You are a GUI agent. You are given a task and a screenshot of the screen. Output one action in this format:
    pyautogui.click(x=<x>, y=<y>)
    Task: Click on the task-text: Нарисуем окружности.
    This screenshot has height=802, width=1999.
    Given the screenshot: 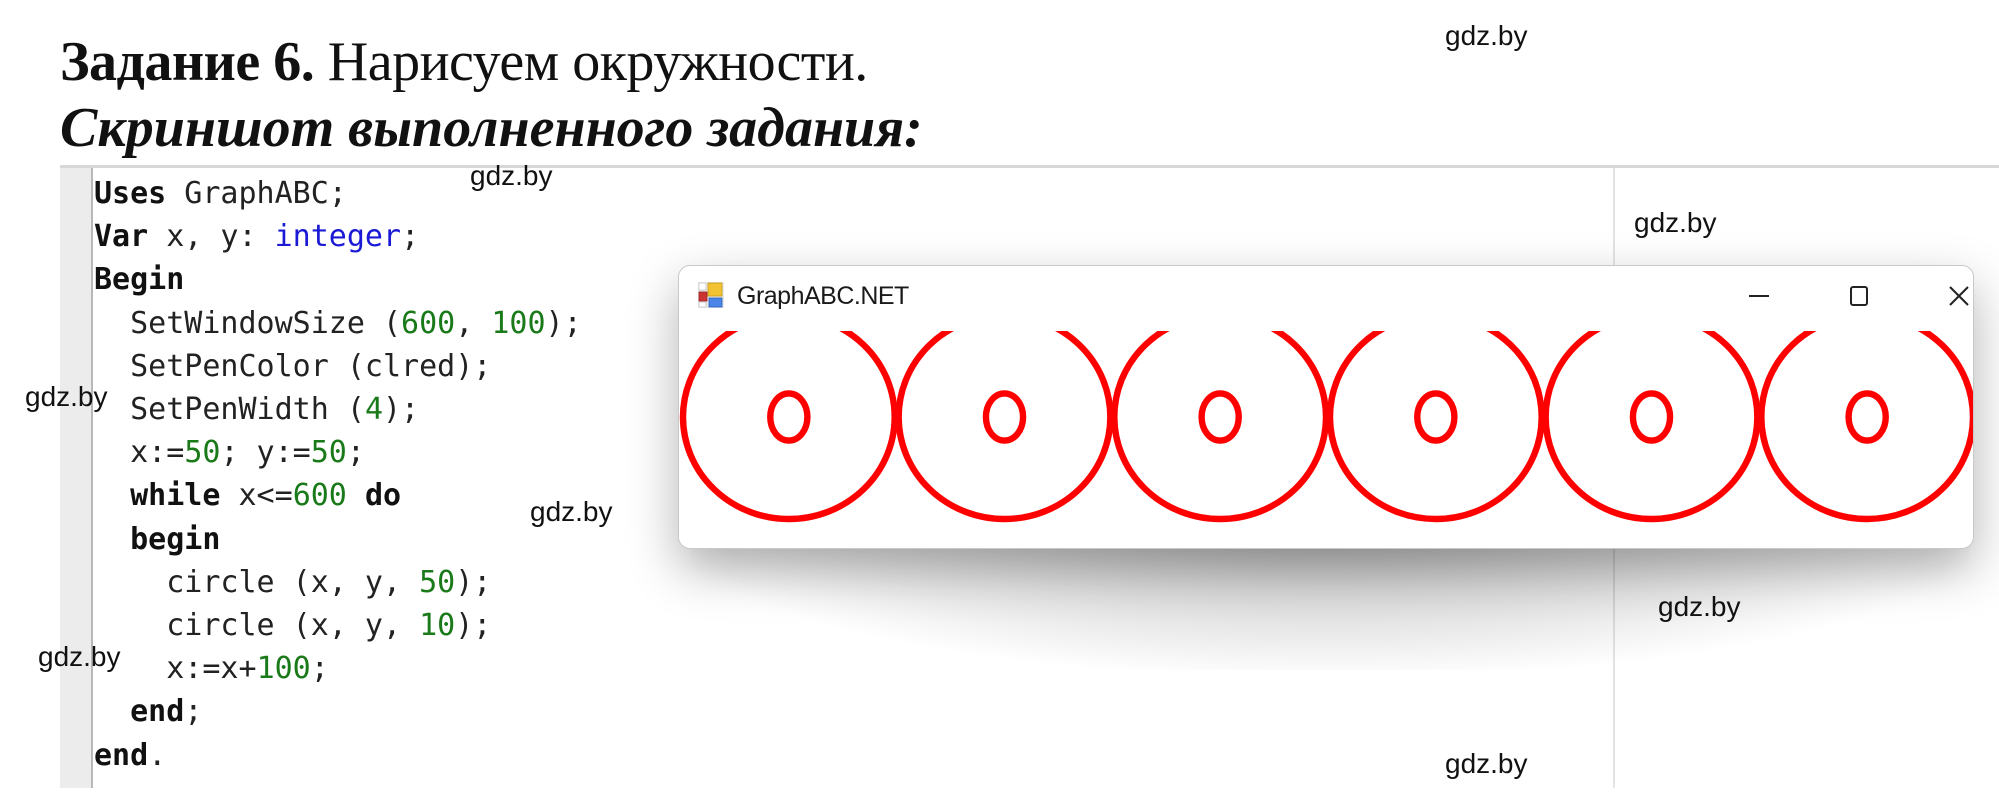 What is the action you would take?
    pyautogui.click(x=598, y=62)
    